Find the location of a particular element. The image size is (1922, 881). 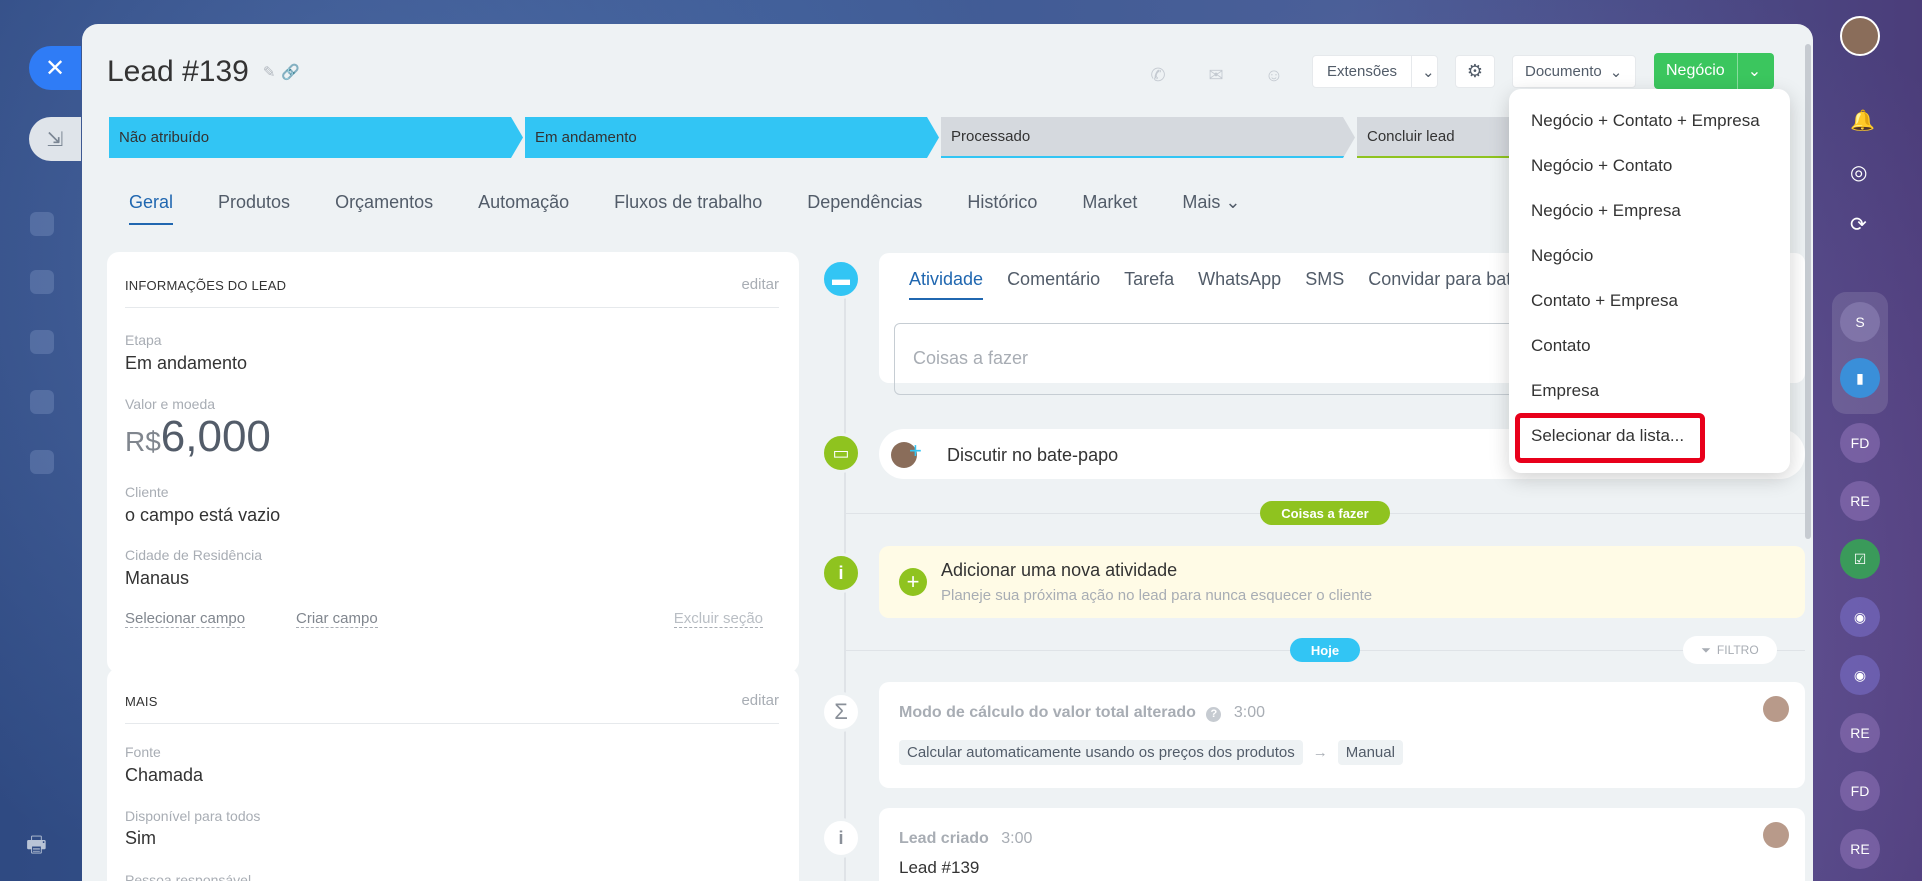

create-field-link: Criar campo is located at coordinates (337, 619).